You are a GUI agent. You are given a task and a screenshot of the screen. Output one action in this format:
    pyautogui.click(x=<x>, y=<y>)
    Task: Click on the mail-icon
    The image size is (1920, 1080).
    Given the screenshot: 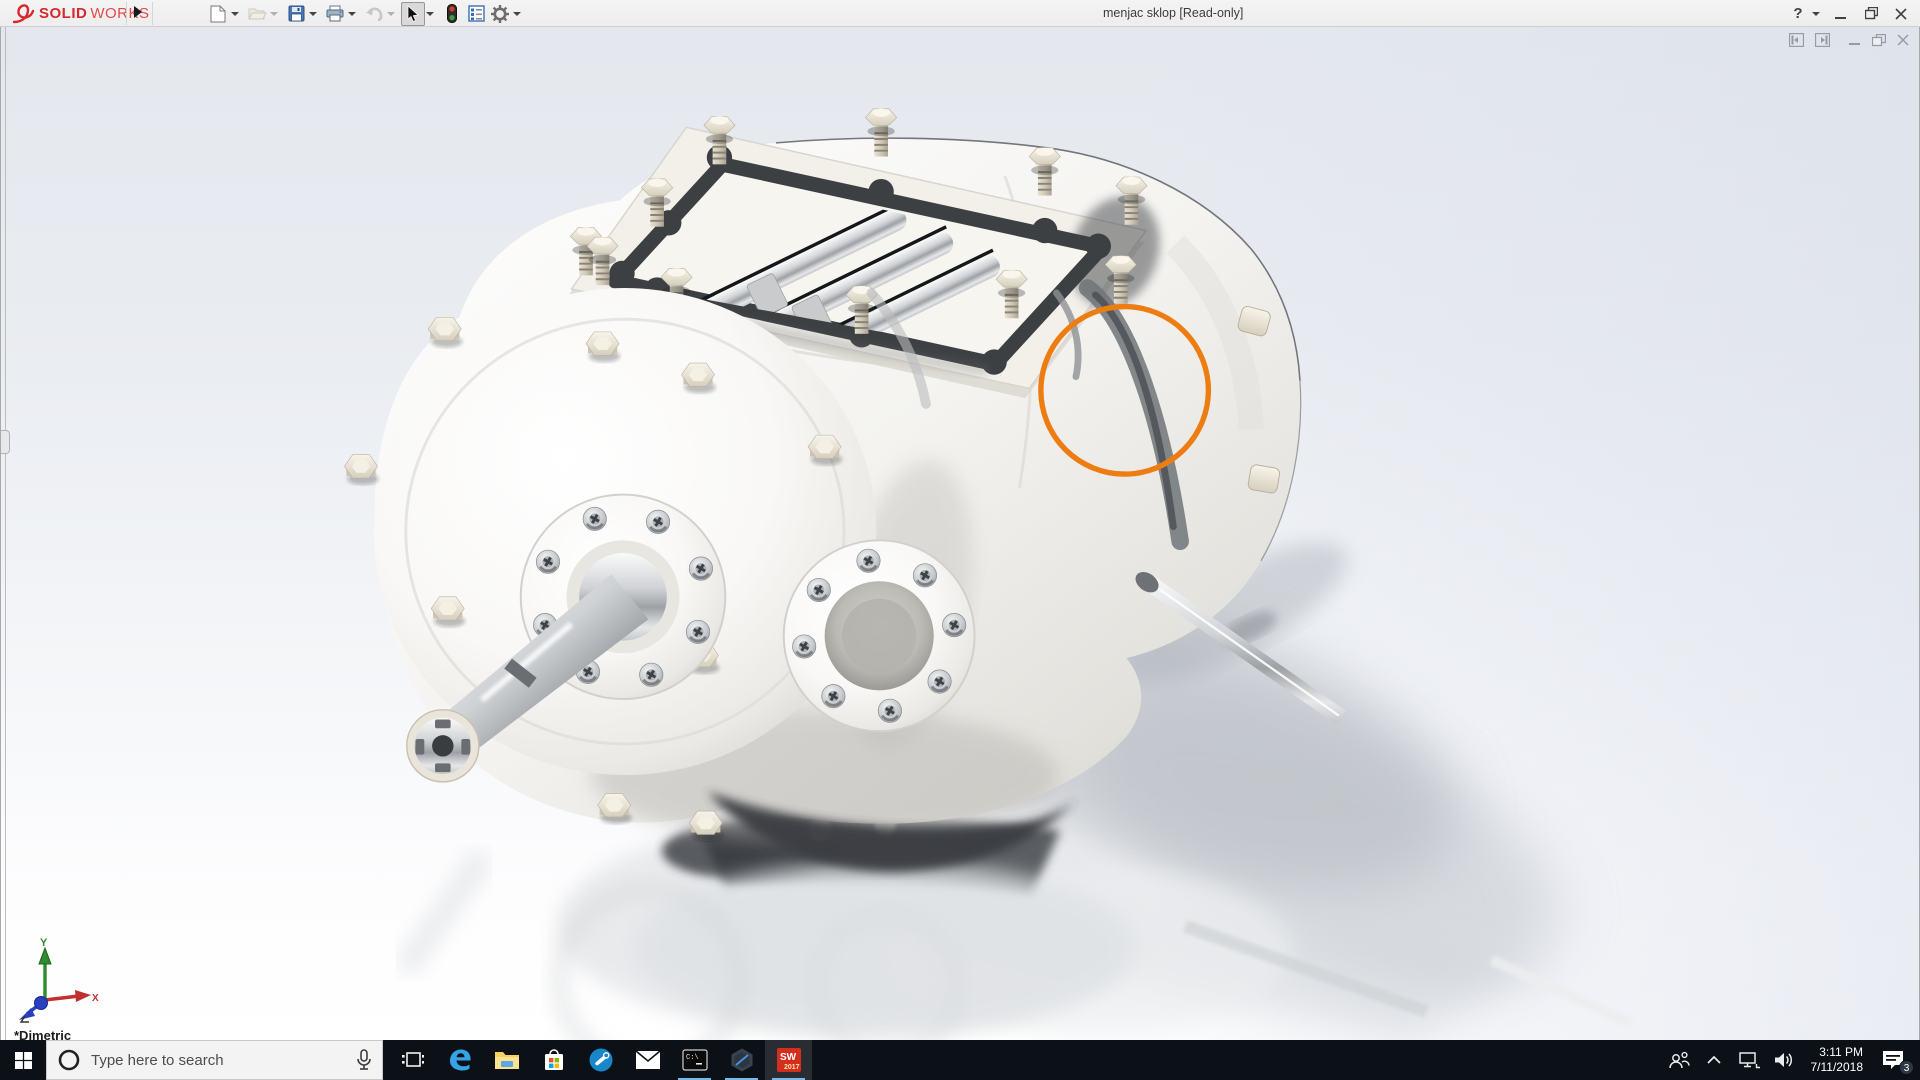 What is the action you would take?
    pyautogui.click(x=647, y=1059)
    